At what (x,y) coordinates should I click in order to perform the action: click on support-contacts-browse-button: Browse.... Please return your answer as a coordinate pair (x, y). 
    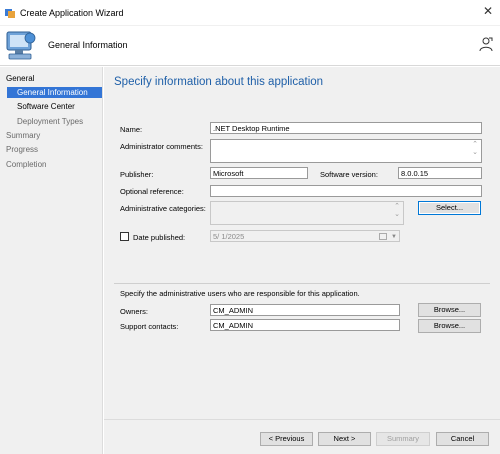
    Looking at the image, I should click on (449, 326).